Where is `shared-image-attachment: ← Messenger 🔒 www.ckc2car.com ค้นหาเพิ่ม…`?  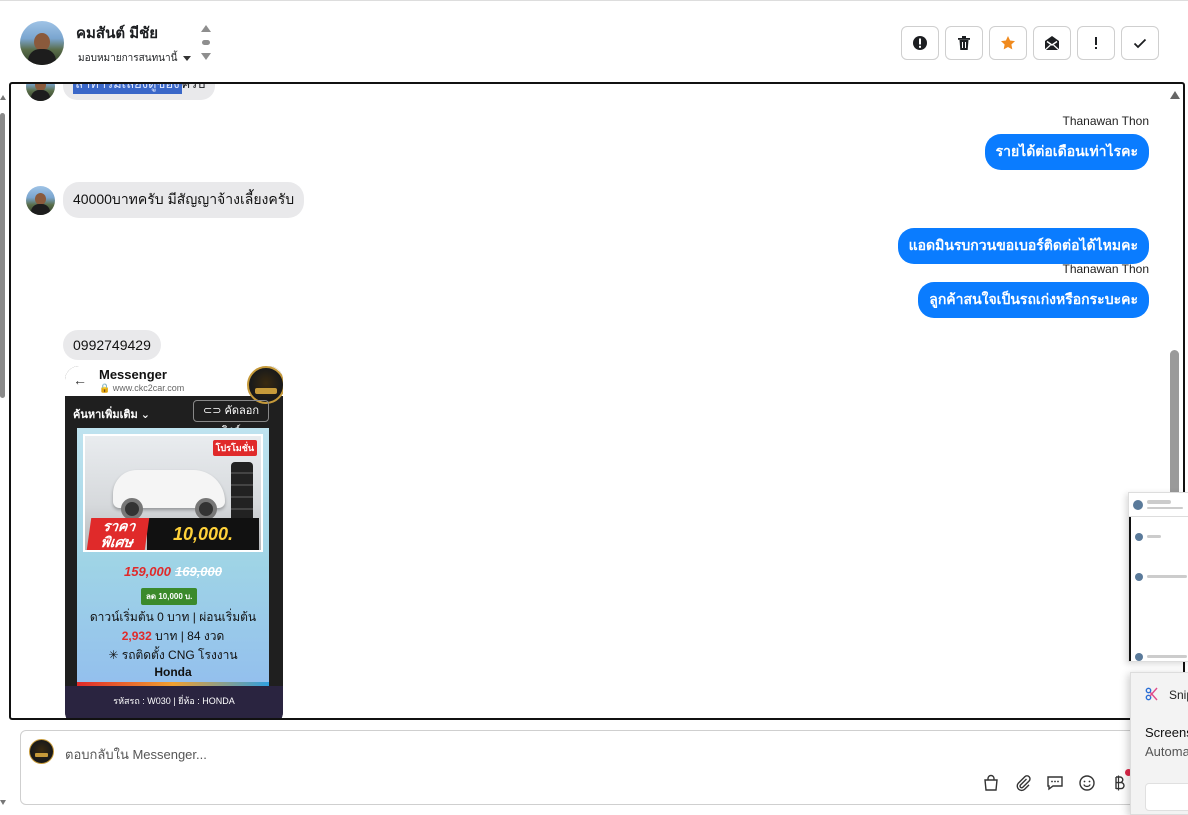
shared-image-attachment: ← Messenger 🔒 www.ckc2car.com ค้นหาเพิ่ม… is located at coordinates (174, 542).